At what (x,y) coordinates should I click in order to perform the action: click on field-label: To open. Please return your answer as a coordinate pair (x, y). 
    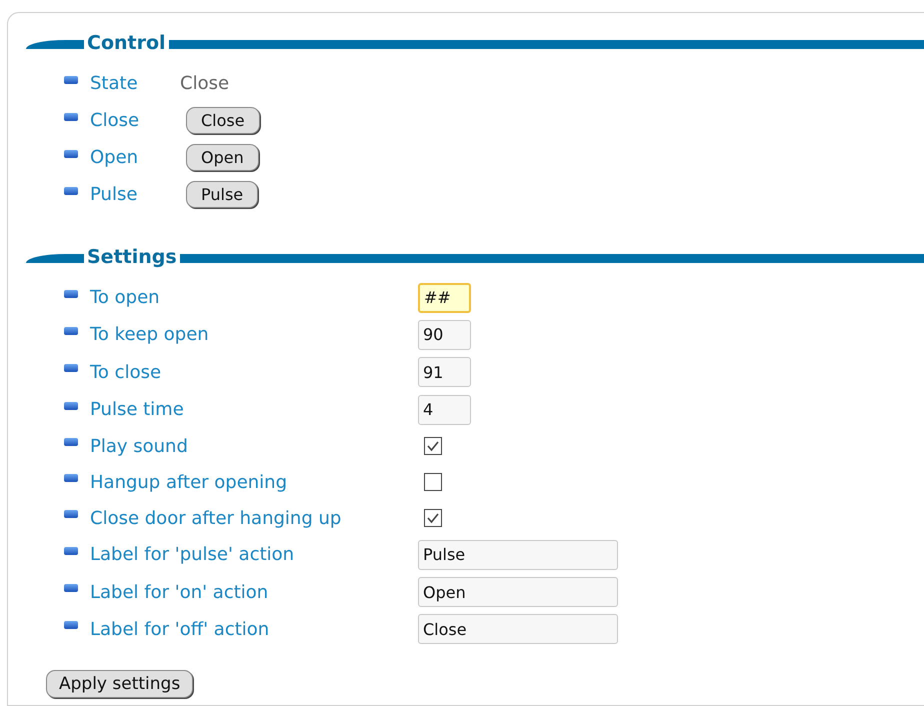
    Looking at the image, I should click on (125, 297).